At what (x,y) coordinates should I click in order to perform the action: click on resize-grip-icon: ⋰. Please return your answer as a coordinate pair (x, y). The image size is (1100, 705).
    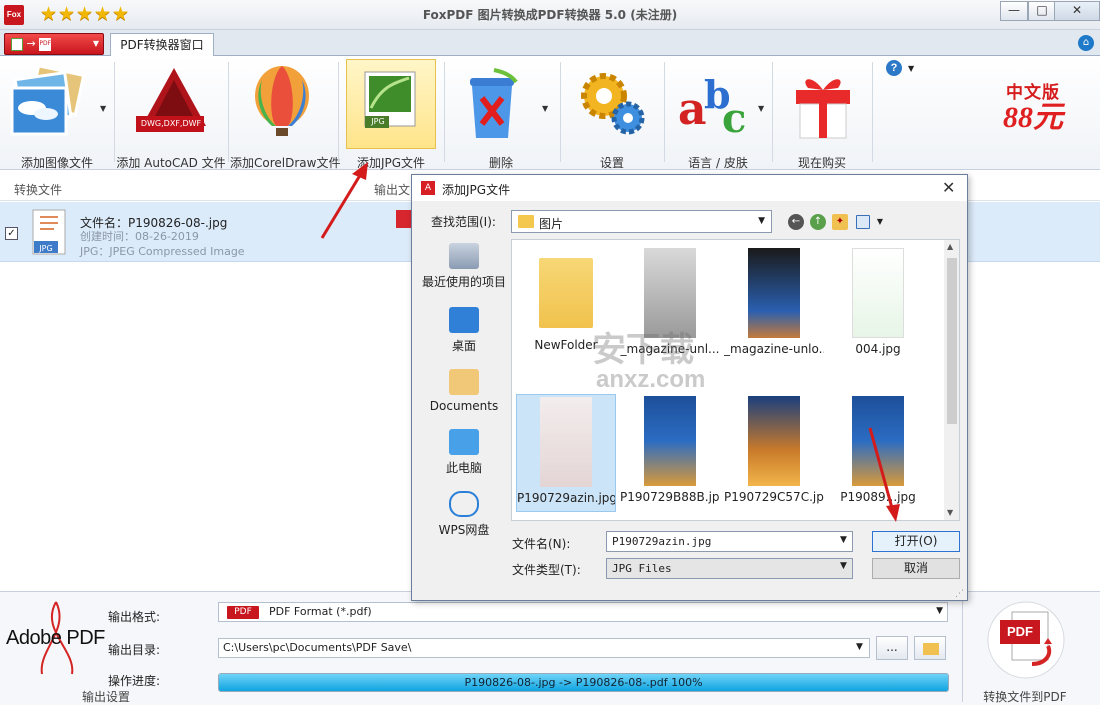
    Looking at the image, I should click on (959, 594).